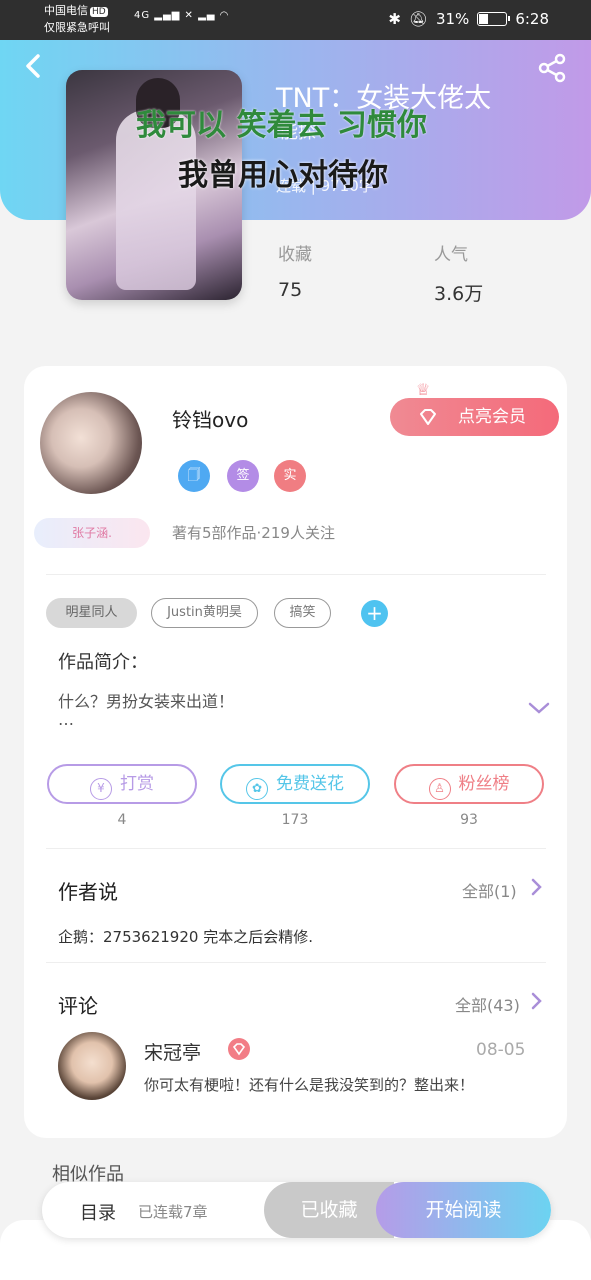 Image resolution: width=591 pixels, height=1280 pixels. What do you see at coordinates (137, 784) in the screenshot?
I see `action-label: 打赏` at bounding box center [137, 784].